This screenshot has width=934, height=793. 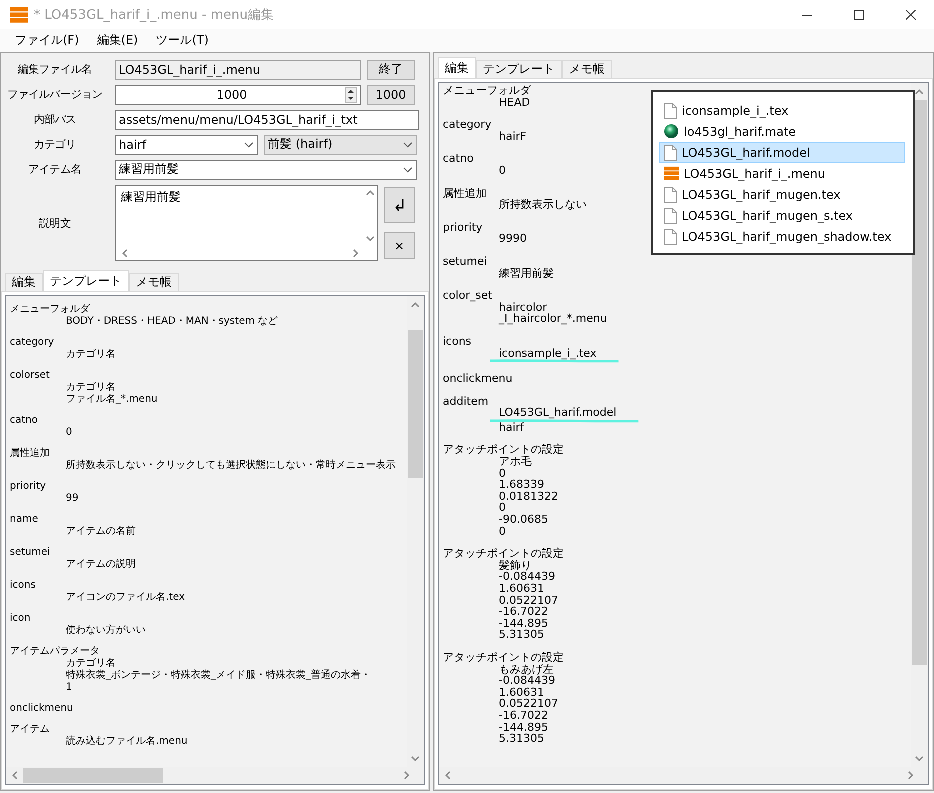 I want to click on file-list-item: lo453gl_harif.mate, so click(x=782, y=131).